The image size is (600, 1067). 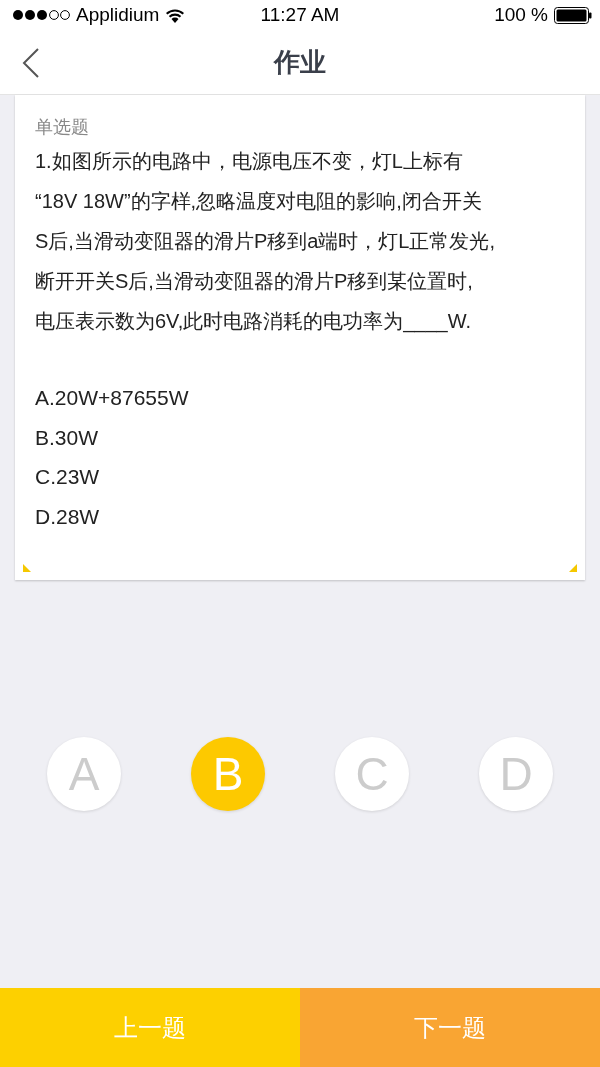 I want to click on question-type: 单选题, so click(x=62, y=127).